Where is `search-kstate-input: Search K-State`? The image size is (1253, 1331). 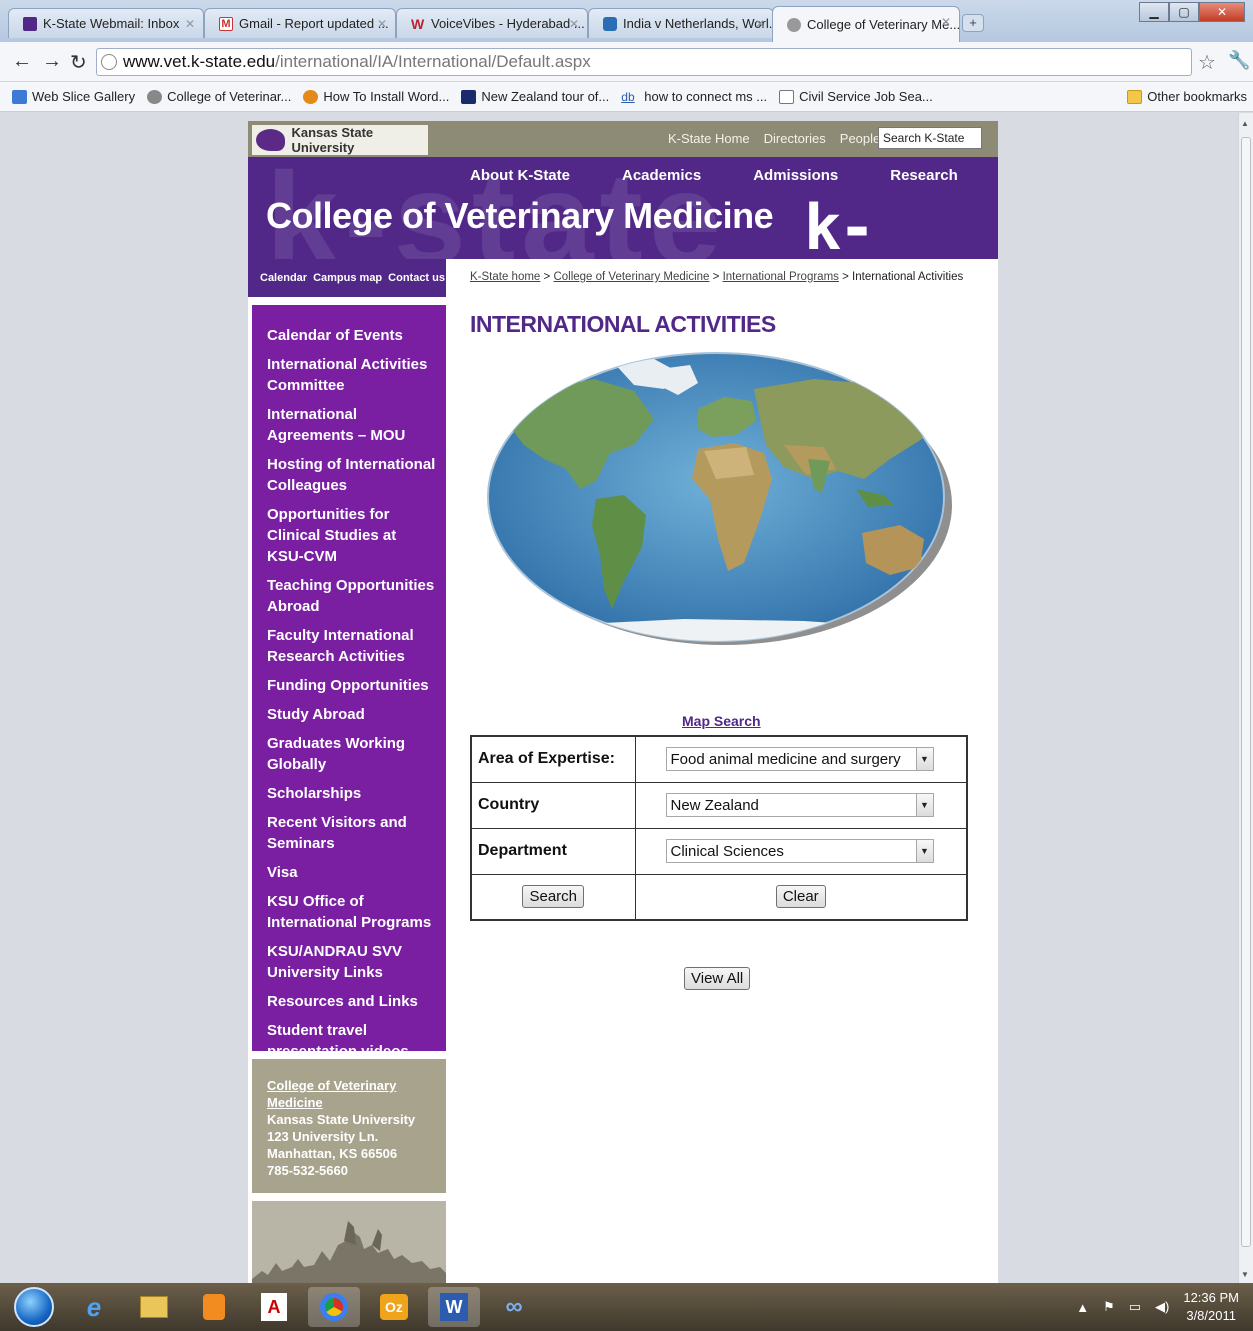
search-kstate-input: Search K-State is located at coordinates (930, 138).